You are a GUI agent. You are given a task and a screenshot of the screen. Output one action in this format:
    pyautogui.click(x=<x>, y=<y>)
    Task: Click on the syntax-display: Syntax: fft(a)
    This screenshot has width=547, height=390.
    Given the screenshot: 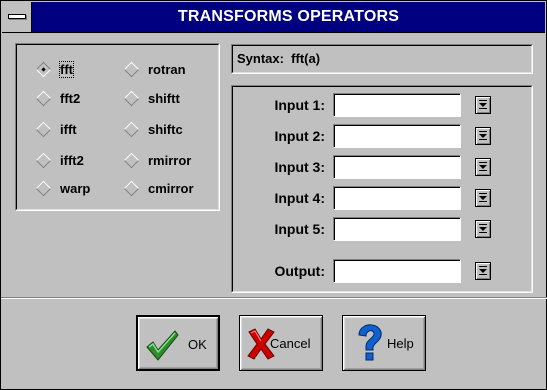 What is the action you would take?
    pyautogui.click(x=382, y=59)
    